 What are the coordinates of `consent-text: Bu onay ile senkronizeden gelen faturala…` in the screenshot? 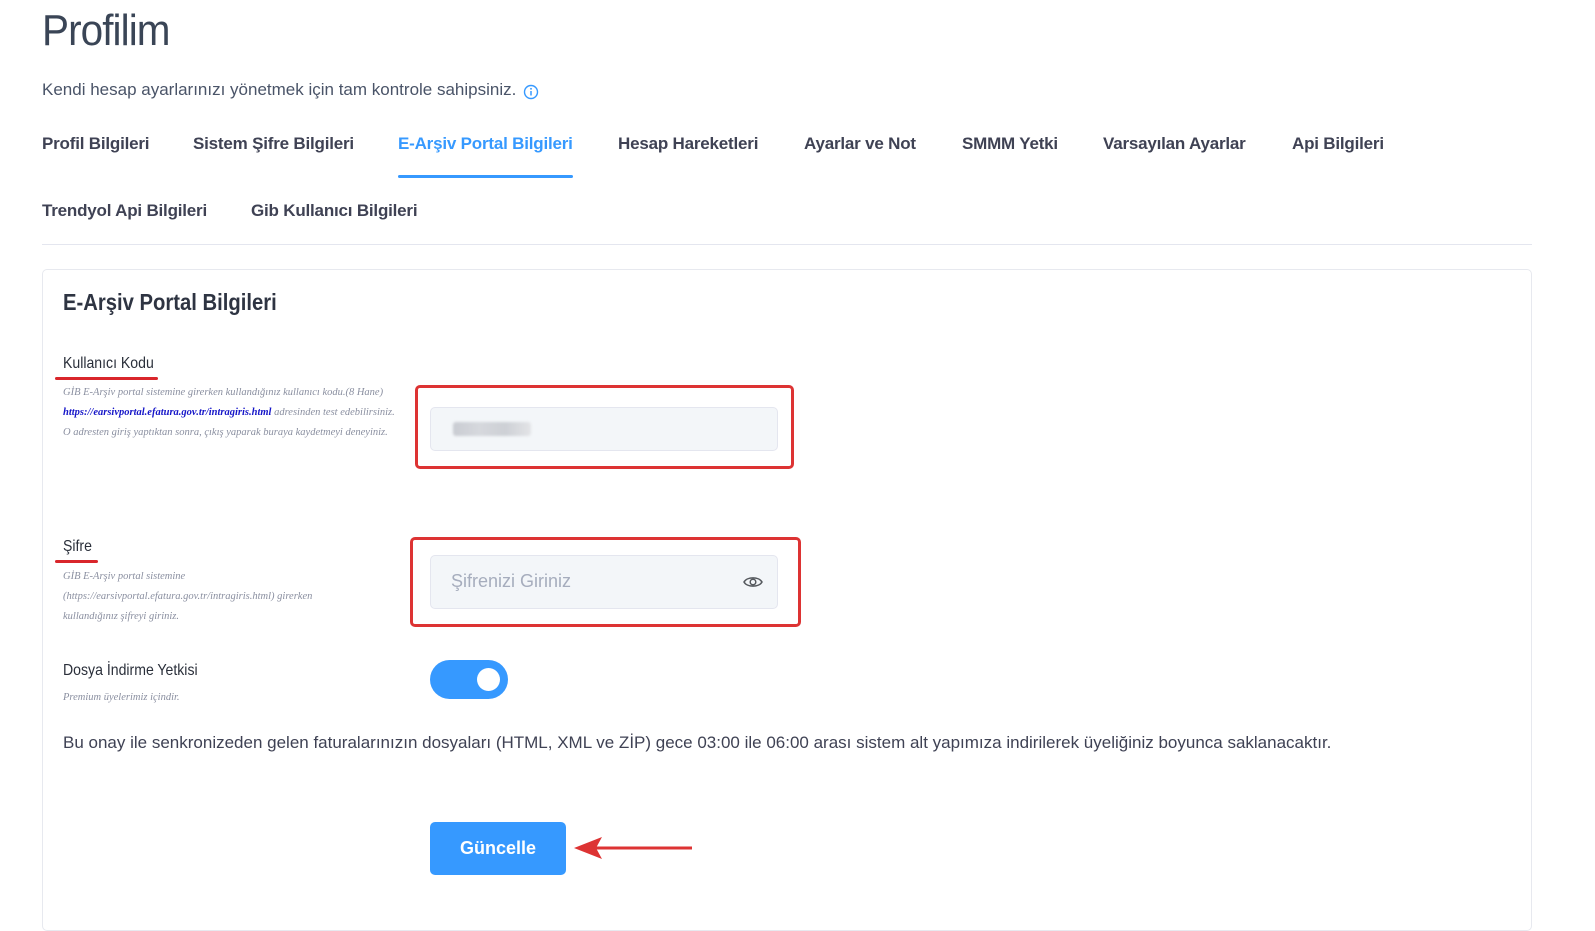 It's located at (697, 742).